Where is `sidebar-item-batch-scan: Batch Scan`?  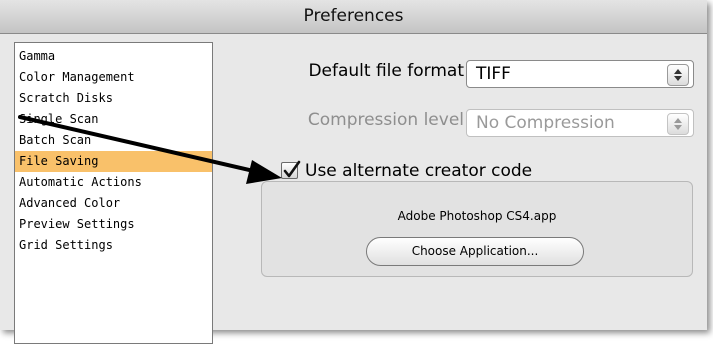
sidebar-item-batch-scan: Batch Scan is located at coordinates (113, 140).